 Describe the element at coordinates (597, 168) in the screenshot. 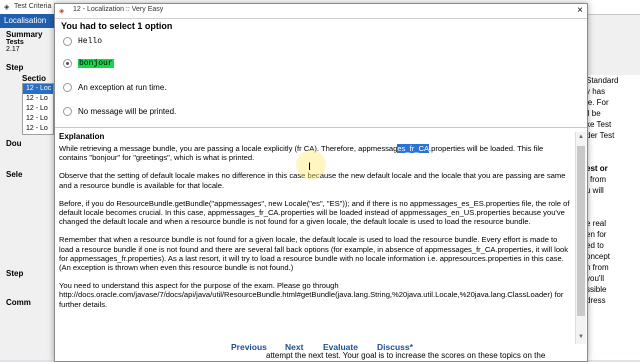

I see `text-line: est or` at that location.